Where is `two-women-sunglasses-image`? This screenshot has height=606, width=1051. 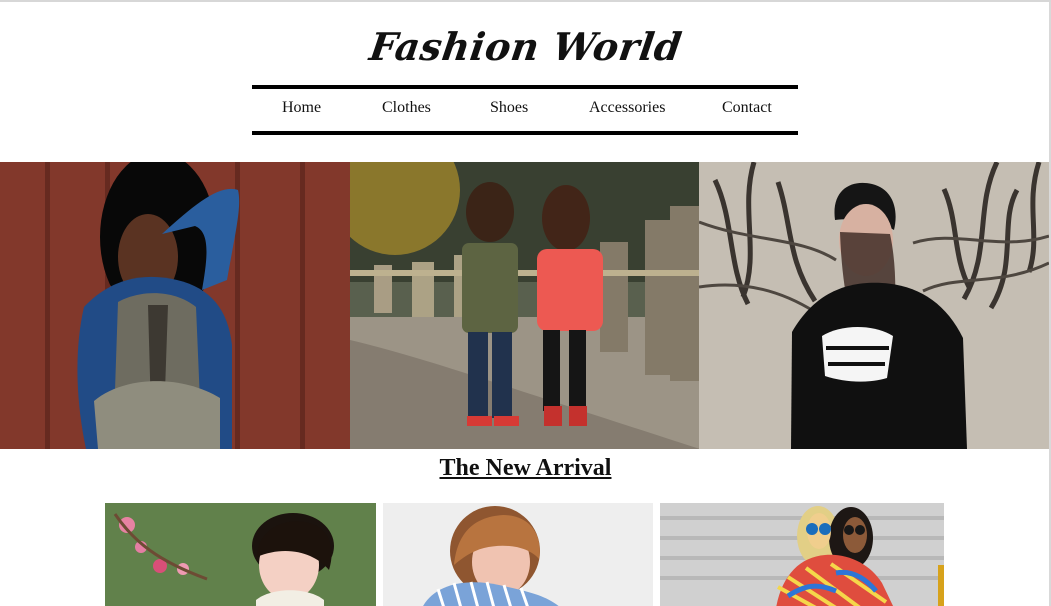 two-women-sunglasses-image is located at coordinates (802, 554).